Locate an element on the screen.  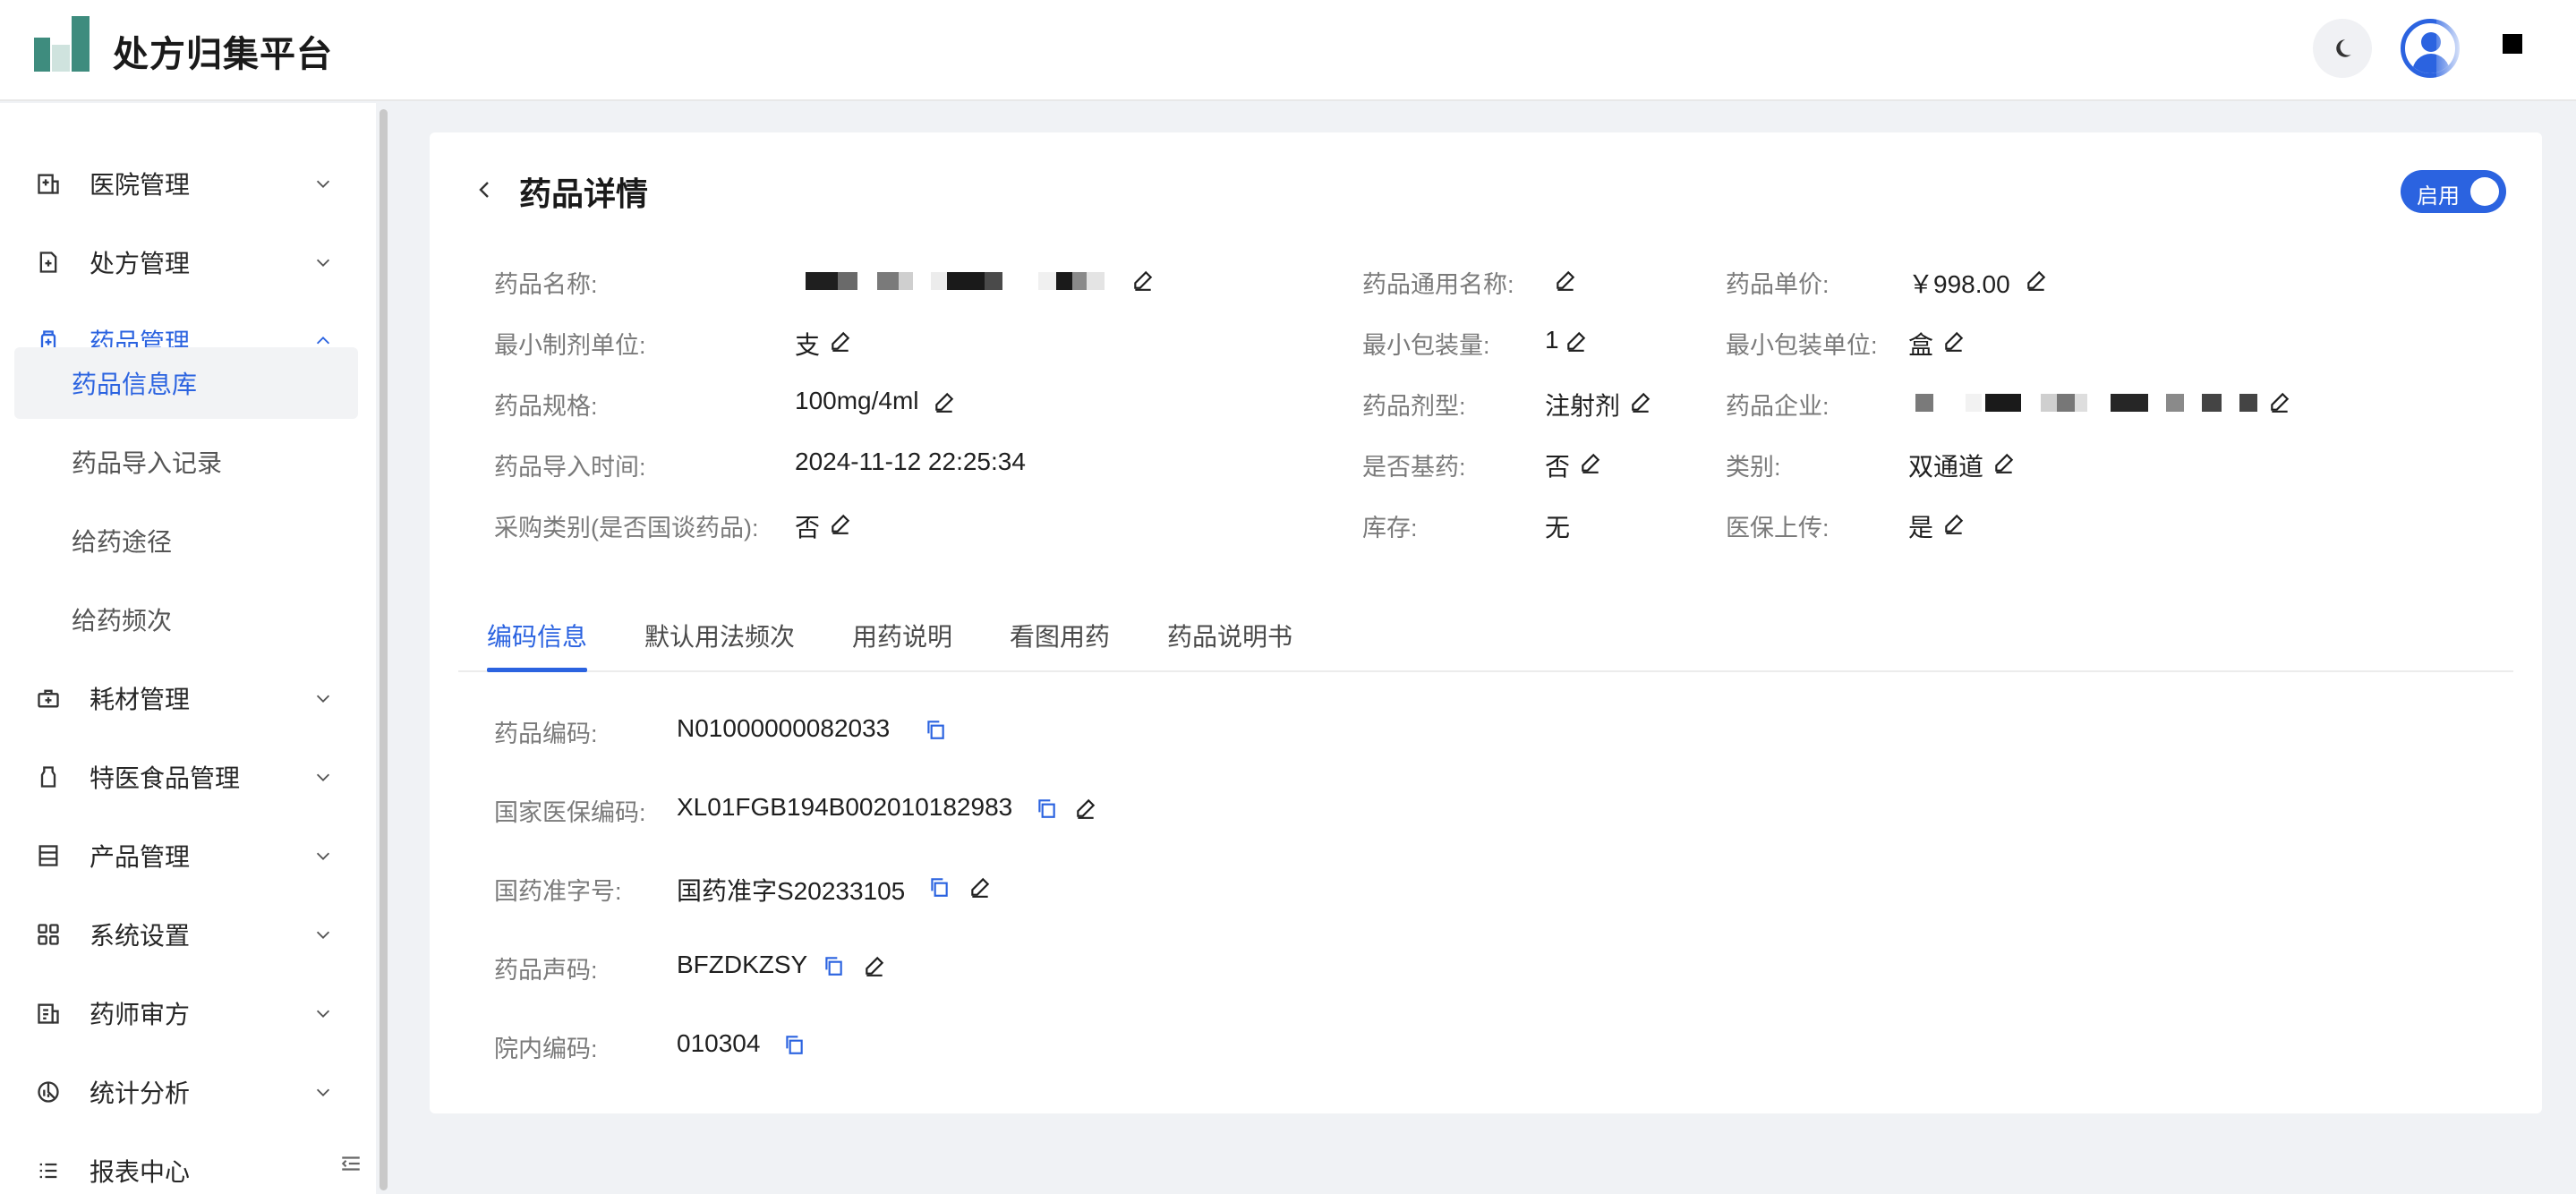
tab-drug-leaflet: 药品说明书 is located at coordinates (1229, 635).